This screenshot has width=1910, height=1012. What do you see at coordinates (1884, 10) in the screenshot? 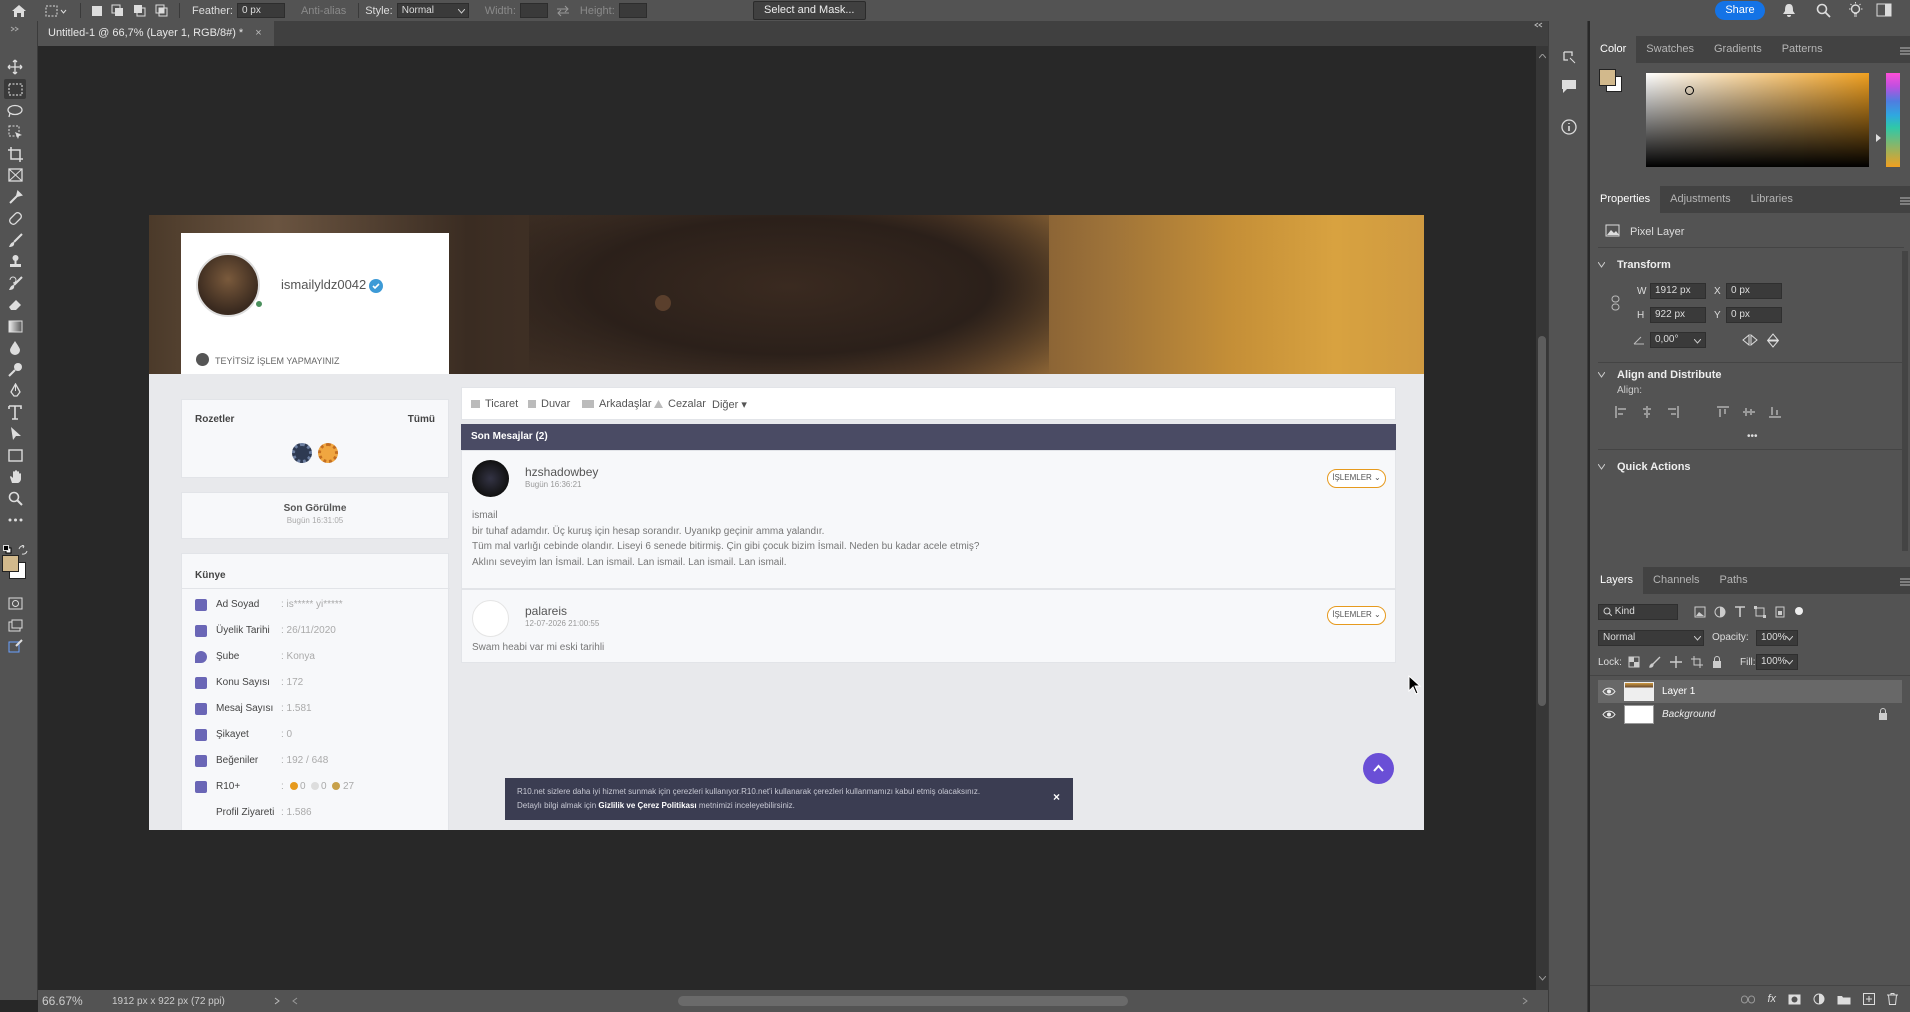
I see `workspace-icon` at bounding box center [1884, 10].